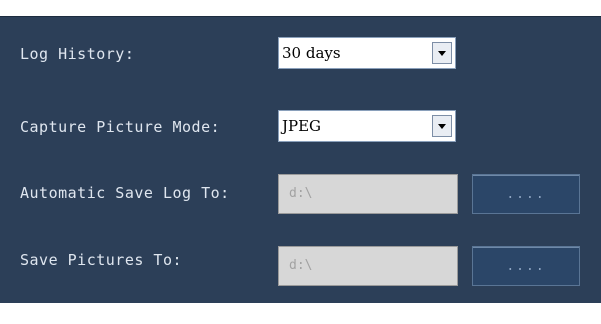  What do you see at coordinates (77, 54) in the screenshot?
I see `log-history-label: Log History:` at bounding box center [77, 54].